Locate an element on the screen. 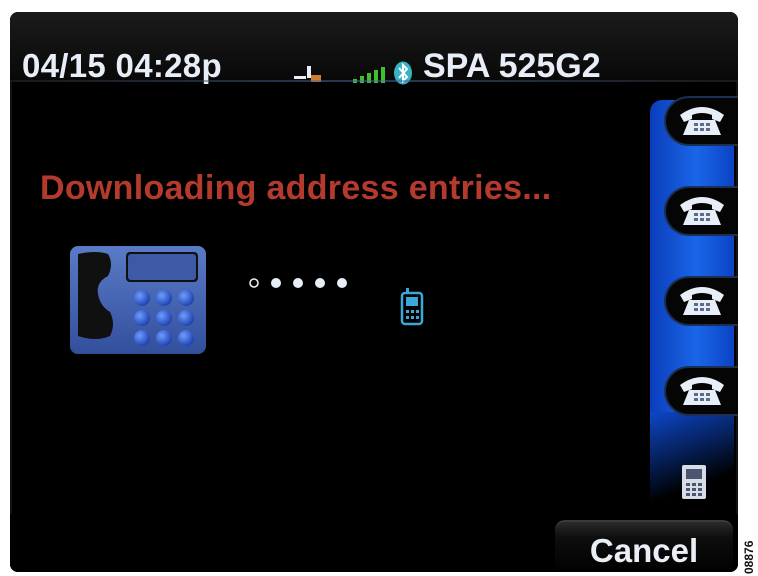 The image size is (758, 576). phone-model: SPA 525G2 is located at coordinates (512, 66).